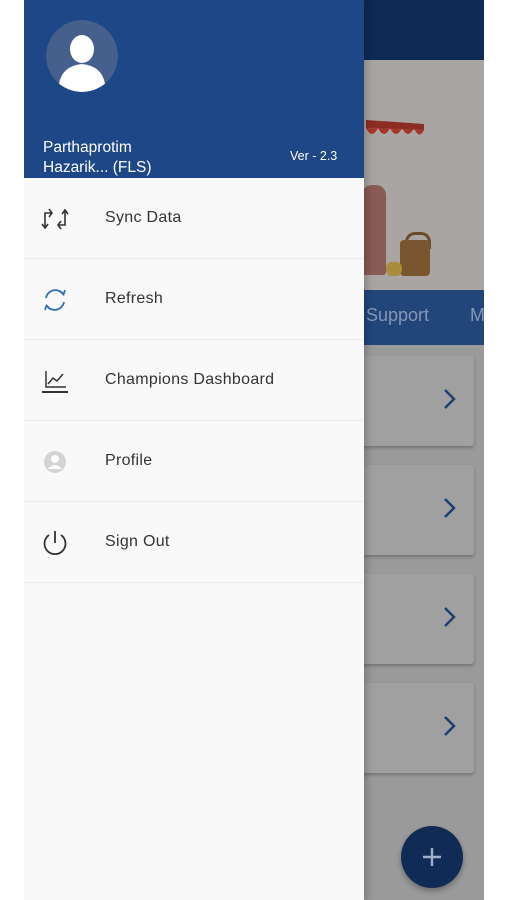 Image resolution: width=507 pixels, height=900 pixels. Describe the element at coordinates (397, 315) in the screenshot. I see `tab-support: Support` at that location.